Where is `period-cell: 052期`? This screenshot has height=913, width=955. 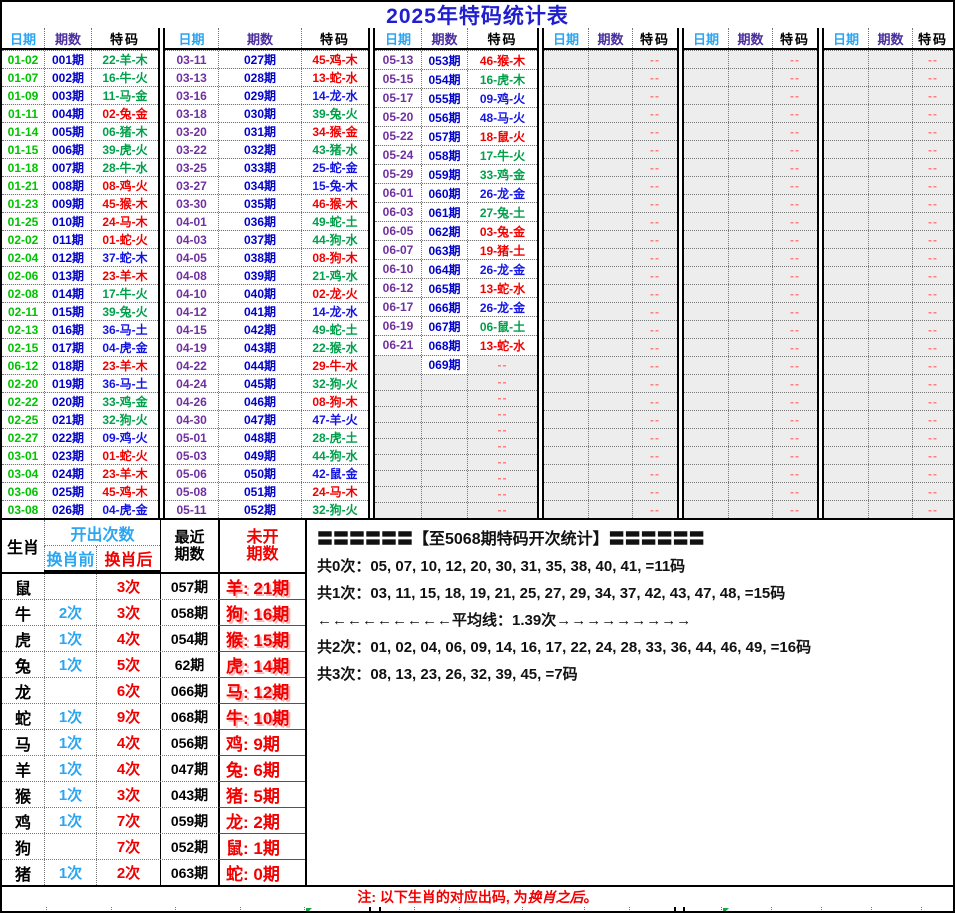 period-cell: 052期 is located at coordinates (259, 509).